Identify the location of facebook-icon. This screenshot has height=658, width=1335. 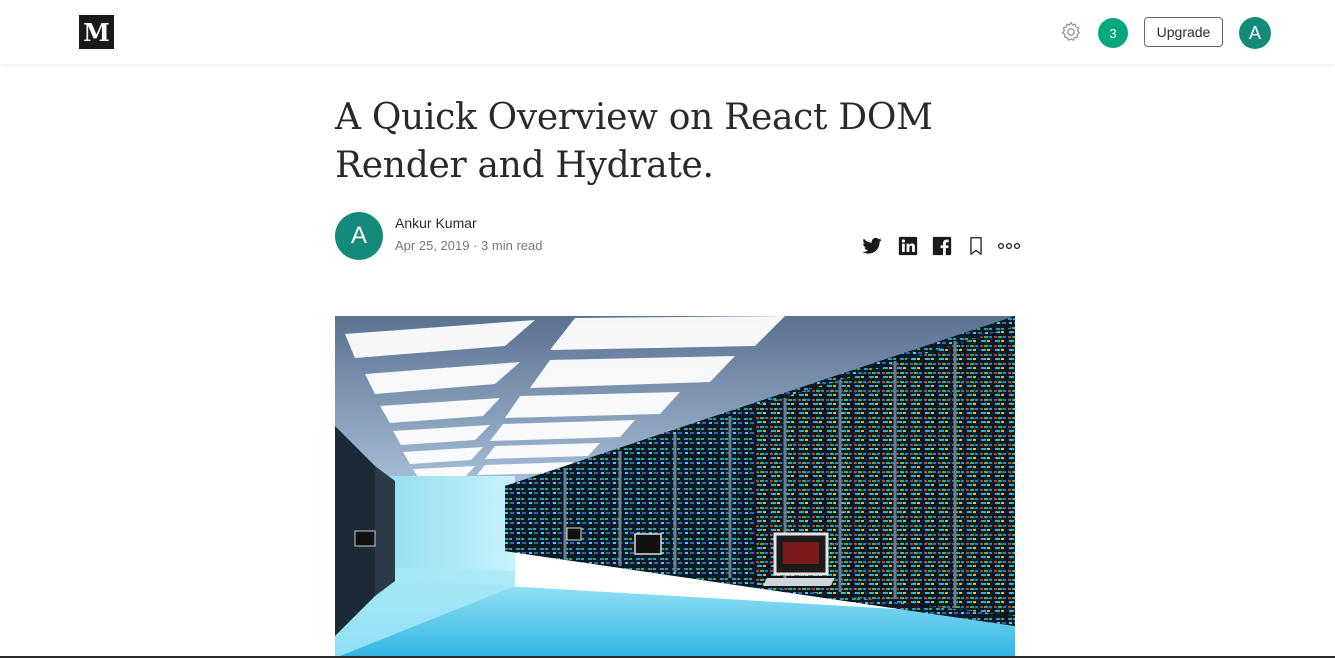
(942, 246).